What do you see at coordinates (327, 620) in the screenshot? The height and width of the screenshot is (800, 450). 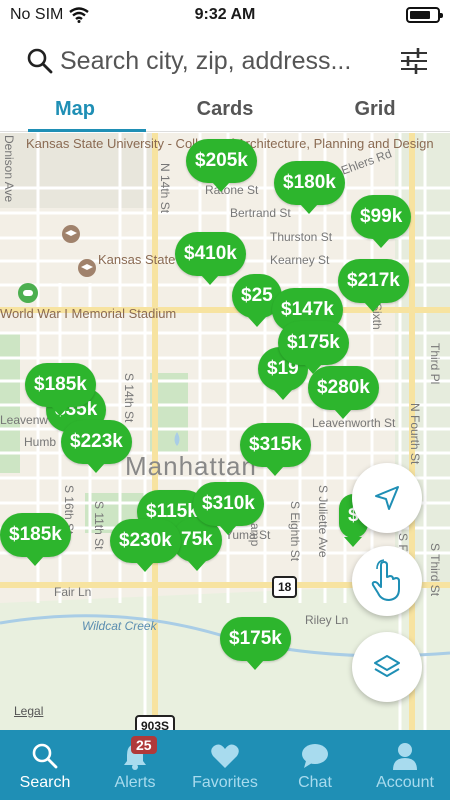 I see `street-label: Riley Ln` at bounding box center [327, 620].